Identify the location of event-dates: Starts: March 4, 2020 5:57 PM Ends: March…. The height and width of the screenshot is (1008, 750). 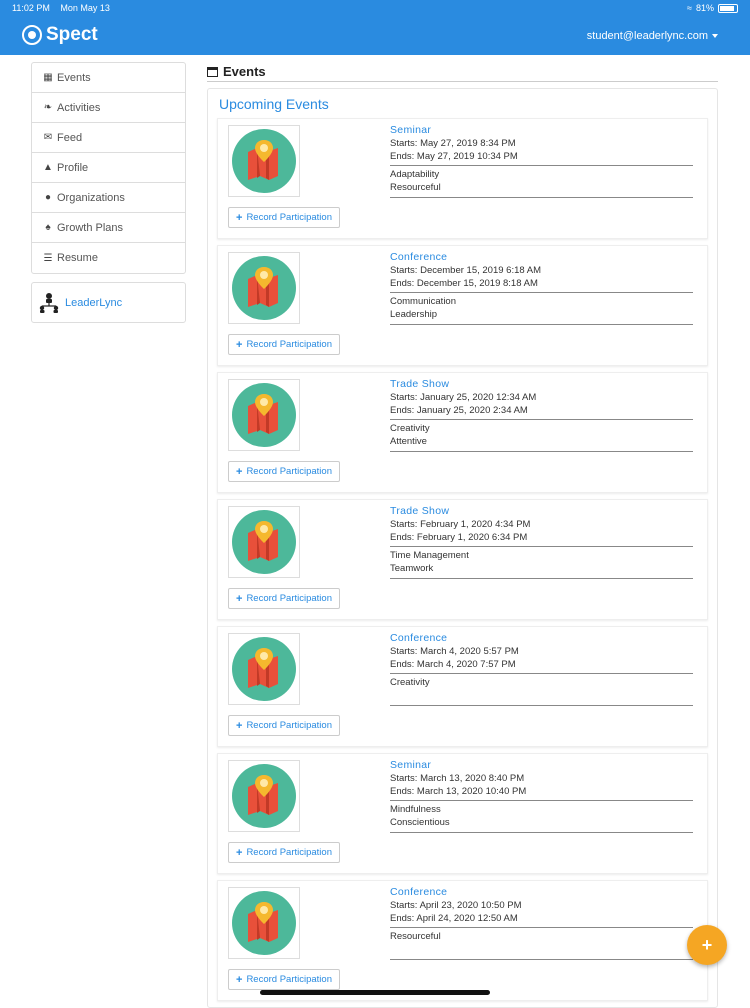
(541, 659).